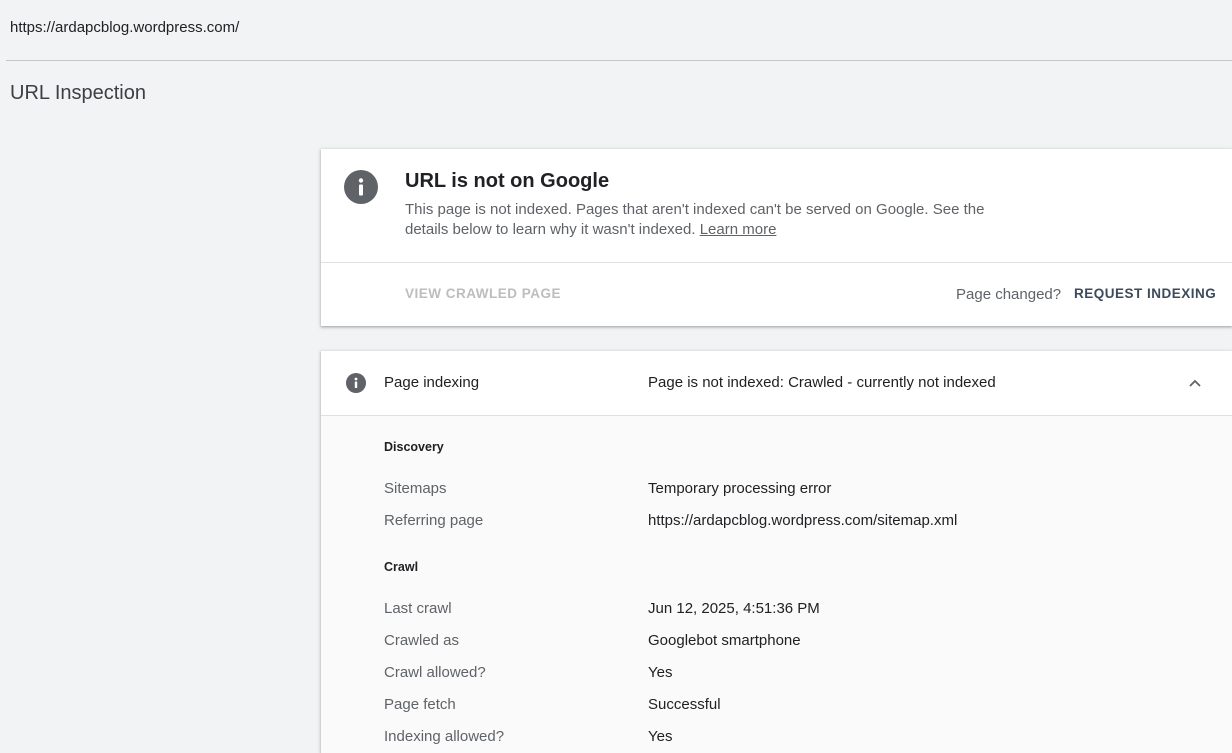 This screenshot has width=1232, height=753. Describe the element at coordinates (78, 93) in the screenshot. I see `page-title: URL Inspection` at that location.